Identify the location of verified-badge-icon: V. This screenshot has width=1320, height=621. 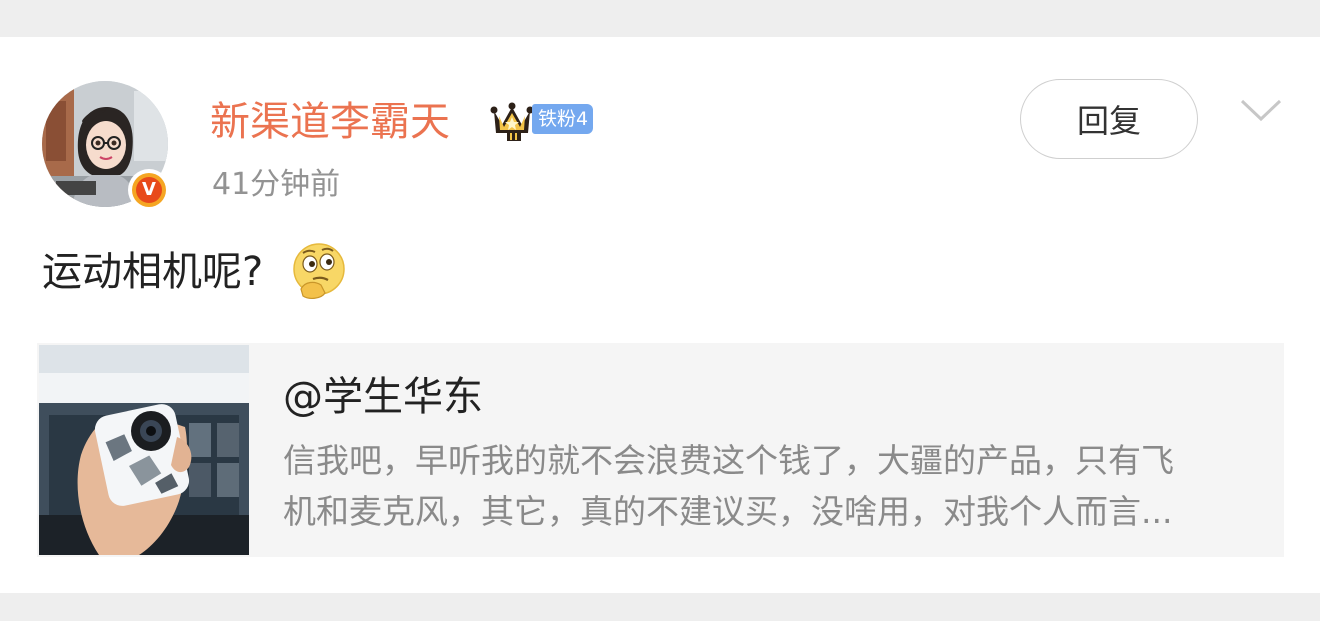
(149, 190).